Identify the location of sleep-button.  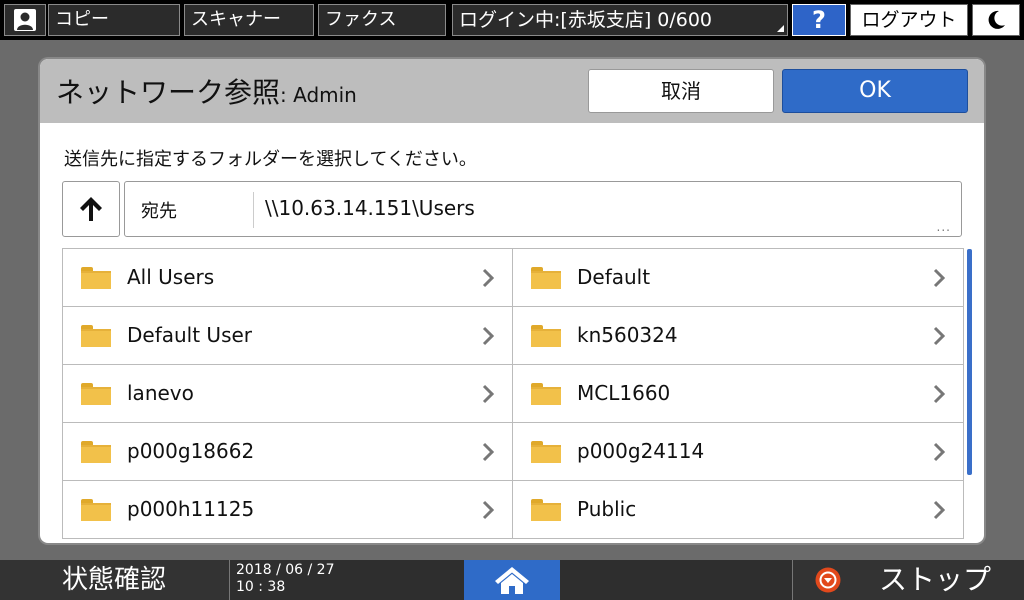
(996, 20).